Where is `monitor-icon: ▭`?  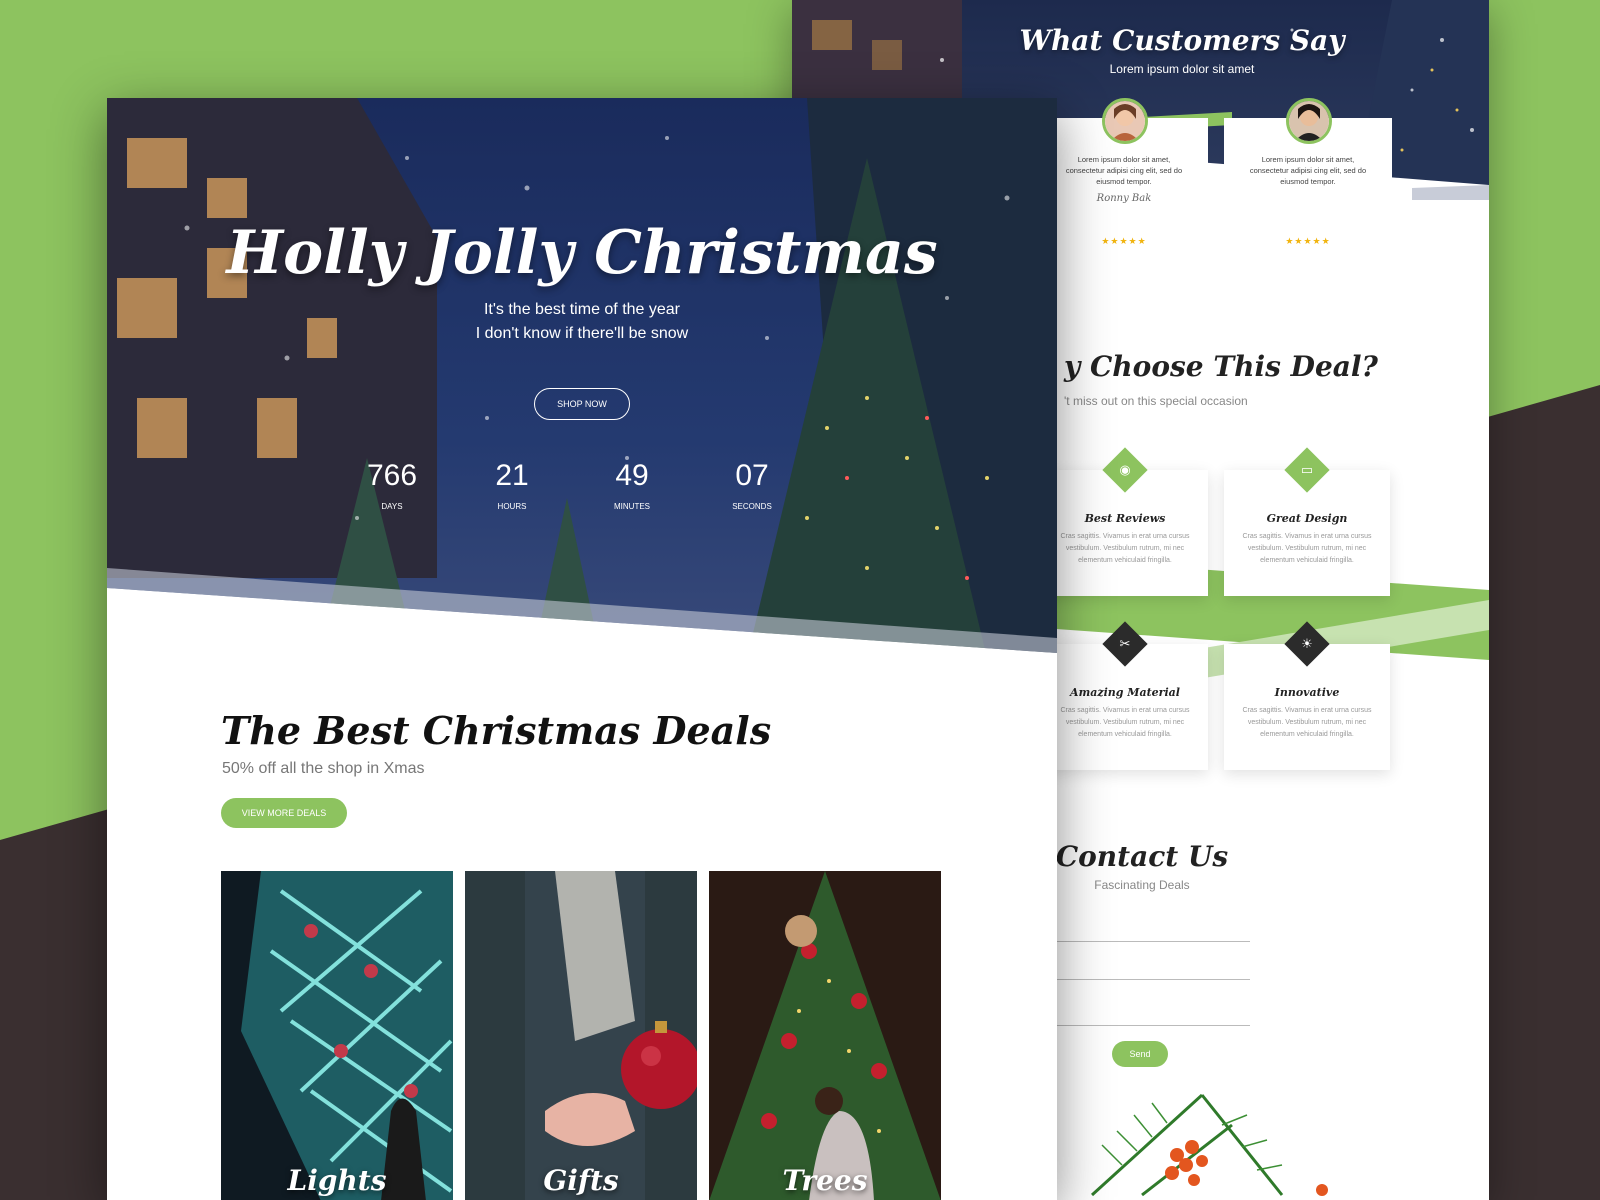
monitor-icon: ▭ is located at coordinates (1307, 470).